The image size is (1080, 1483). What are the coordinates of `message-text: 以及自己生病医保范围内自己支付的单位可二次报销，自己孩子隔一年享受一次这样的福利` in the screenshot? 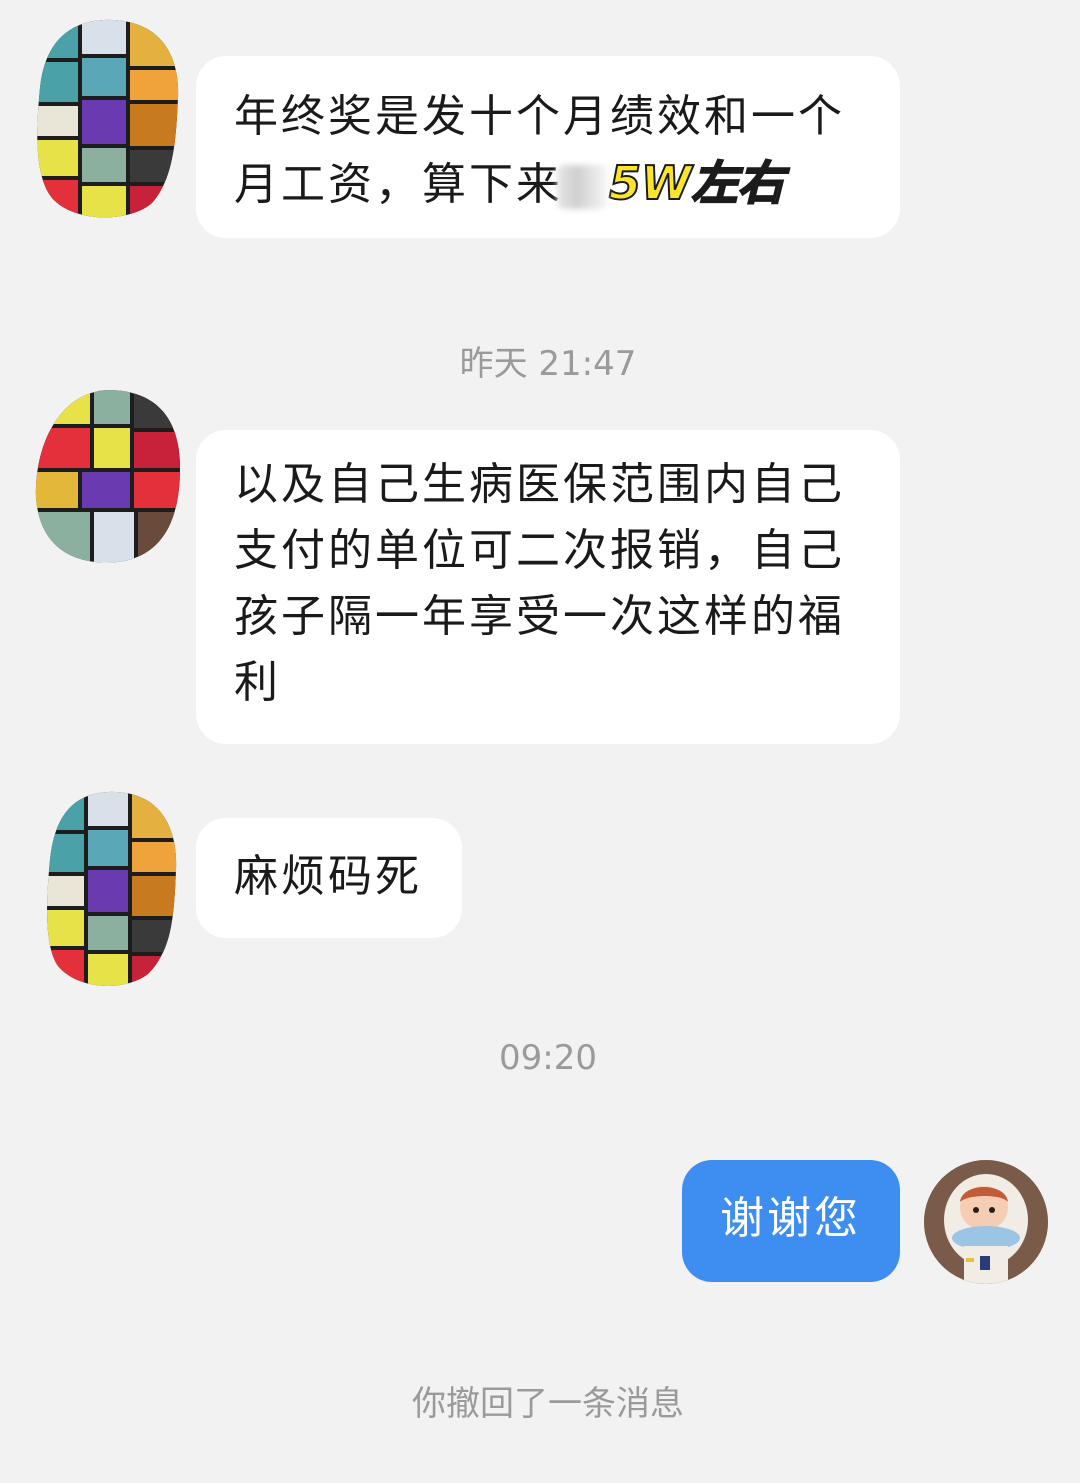 It's located at (539, 583).